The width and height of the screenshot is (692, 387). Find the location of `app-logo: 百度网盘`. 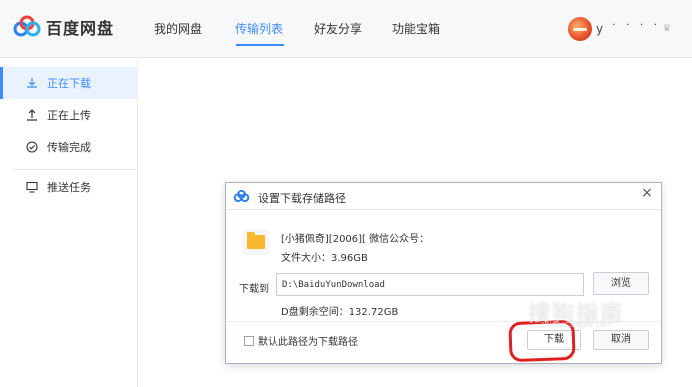

app-logo: 百度网盘 is located at coordinates (63, 27).